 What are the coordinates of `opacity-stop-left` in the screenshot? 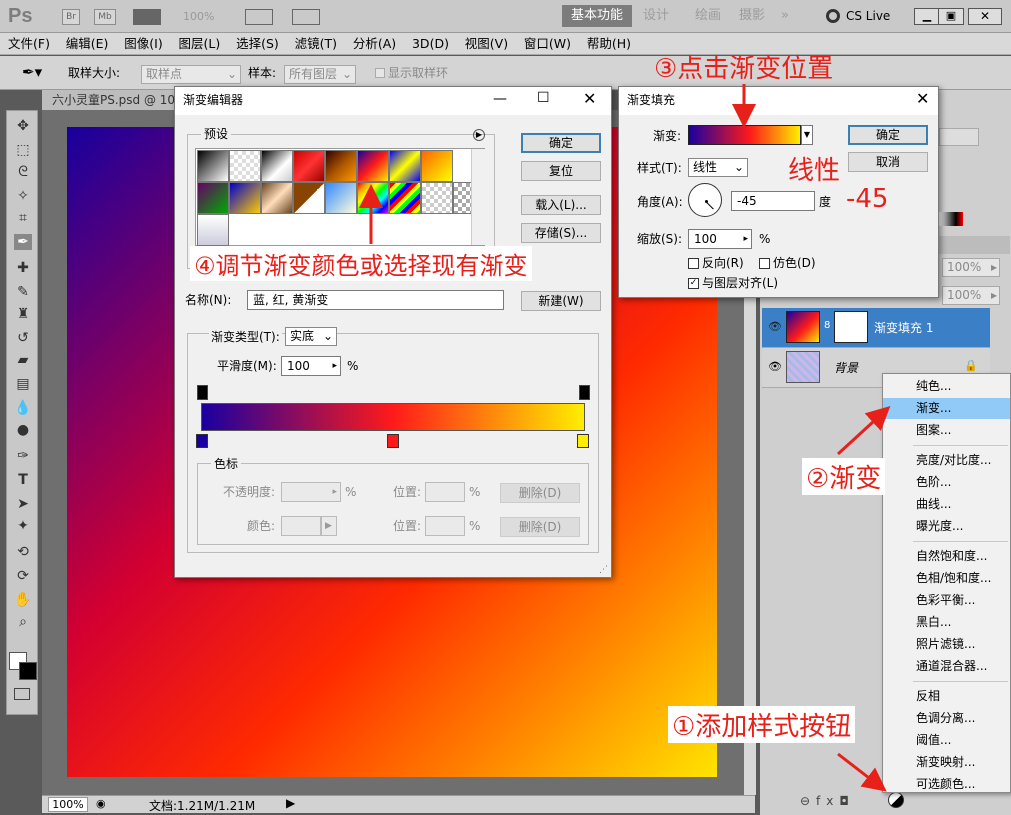 It's located at (202, 392).